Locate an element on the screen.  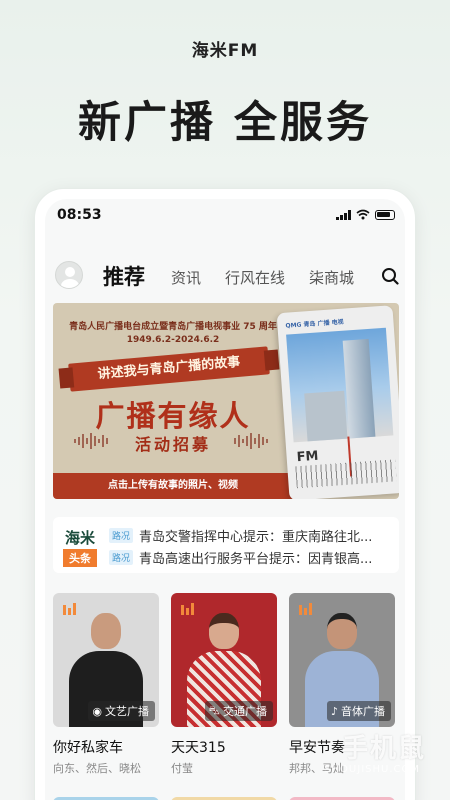
tab-mall: 柒商城 is located at coordinates (331, 277).